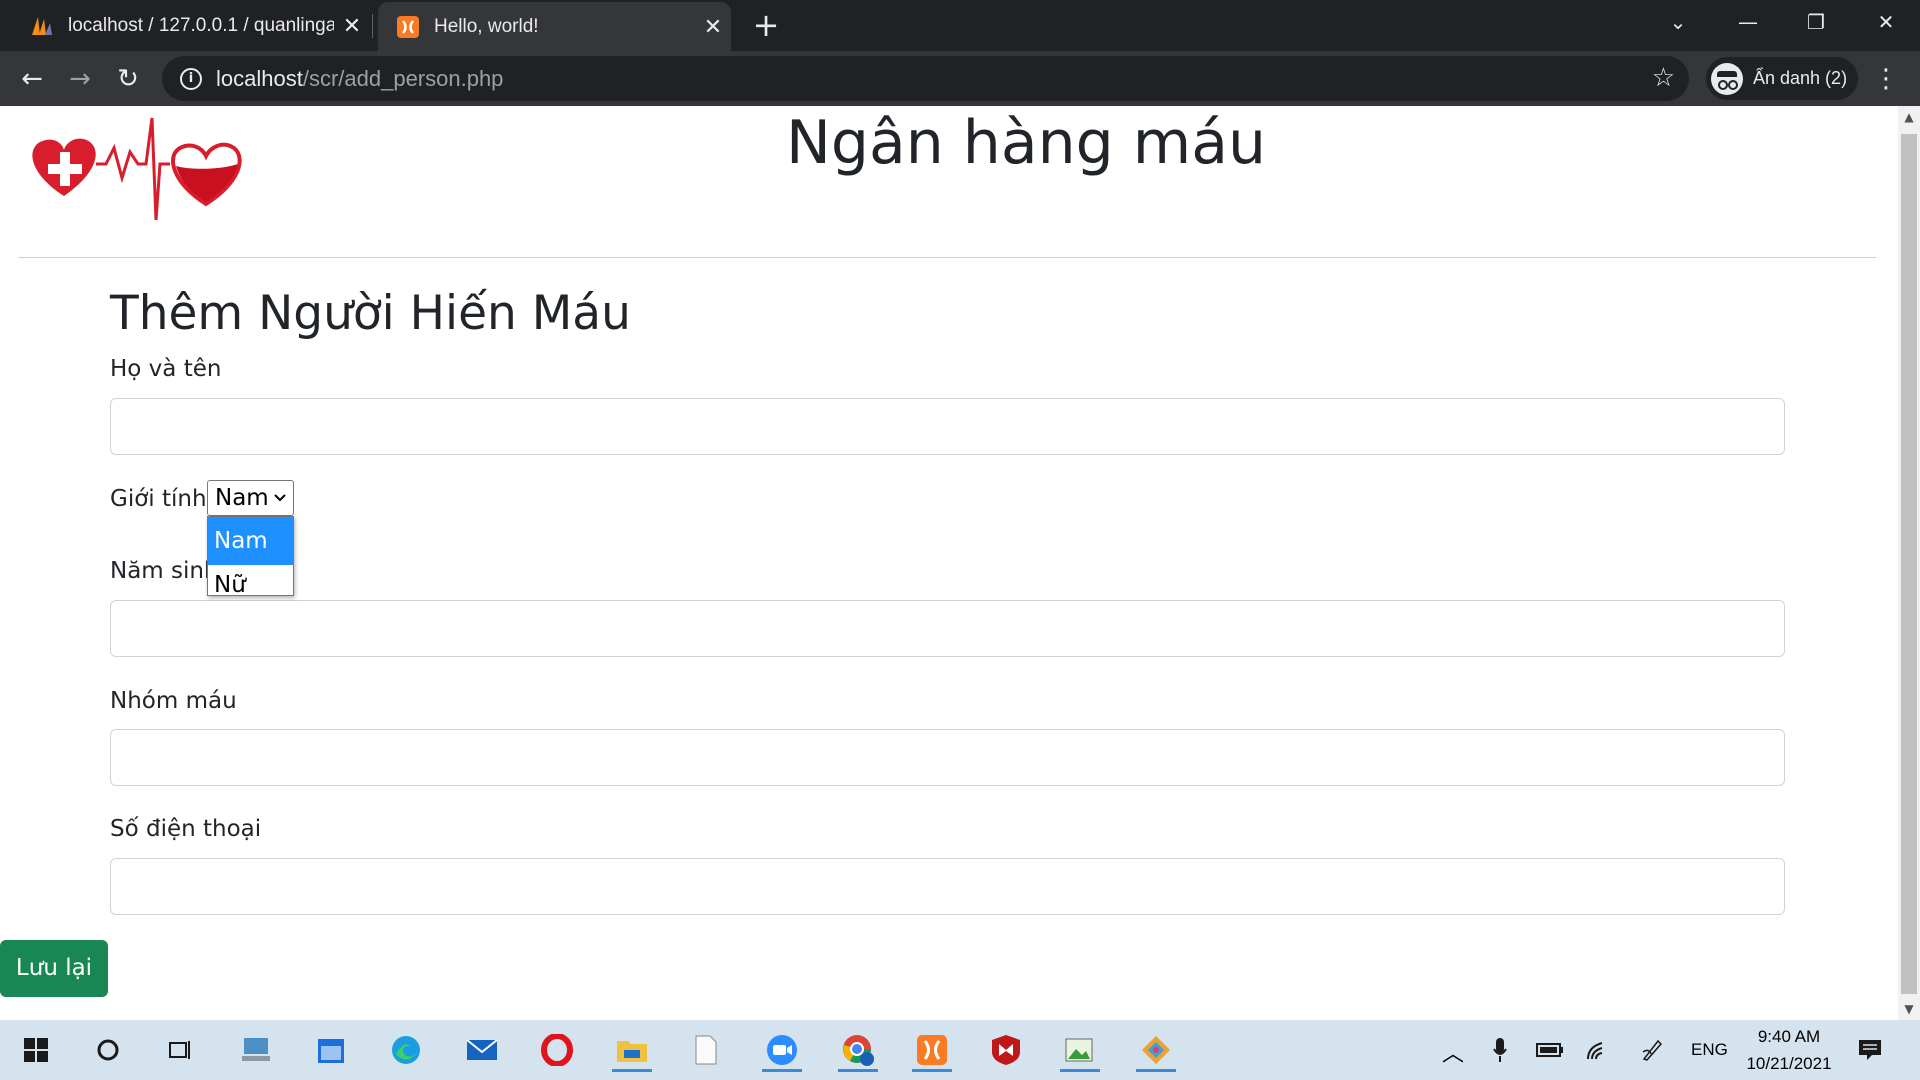 Image resolution: width=1920 pixels, height=1080 pixels. I want to click on birth-year-input, so click(947, 628).